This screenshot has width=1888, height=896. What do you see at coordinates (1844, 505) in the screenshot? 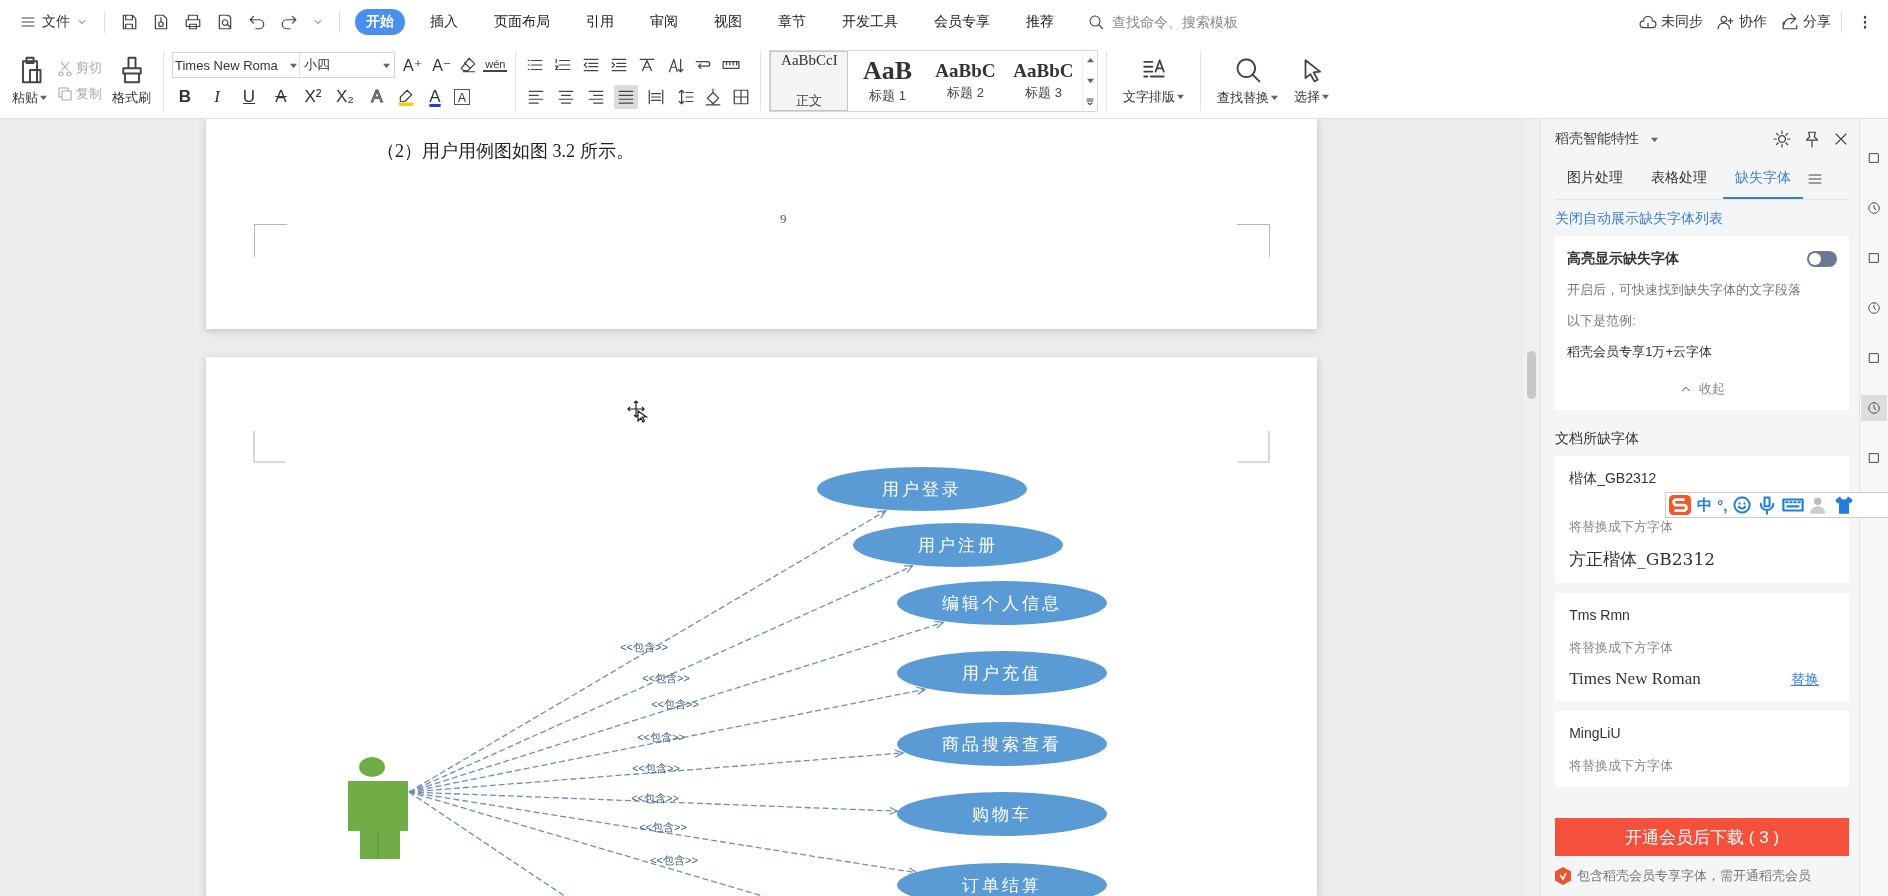
I see `shirt-icon` at bounding box center [1844, 505].